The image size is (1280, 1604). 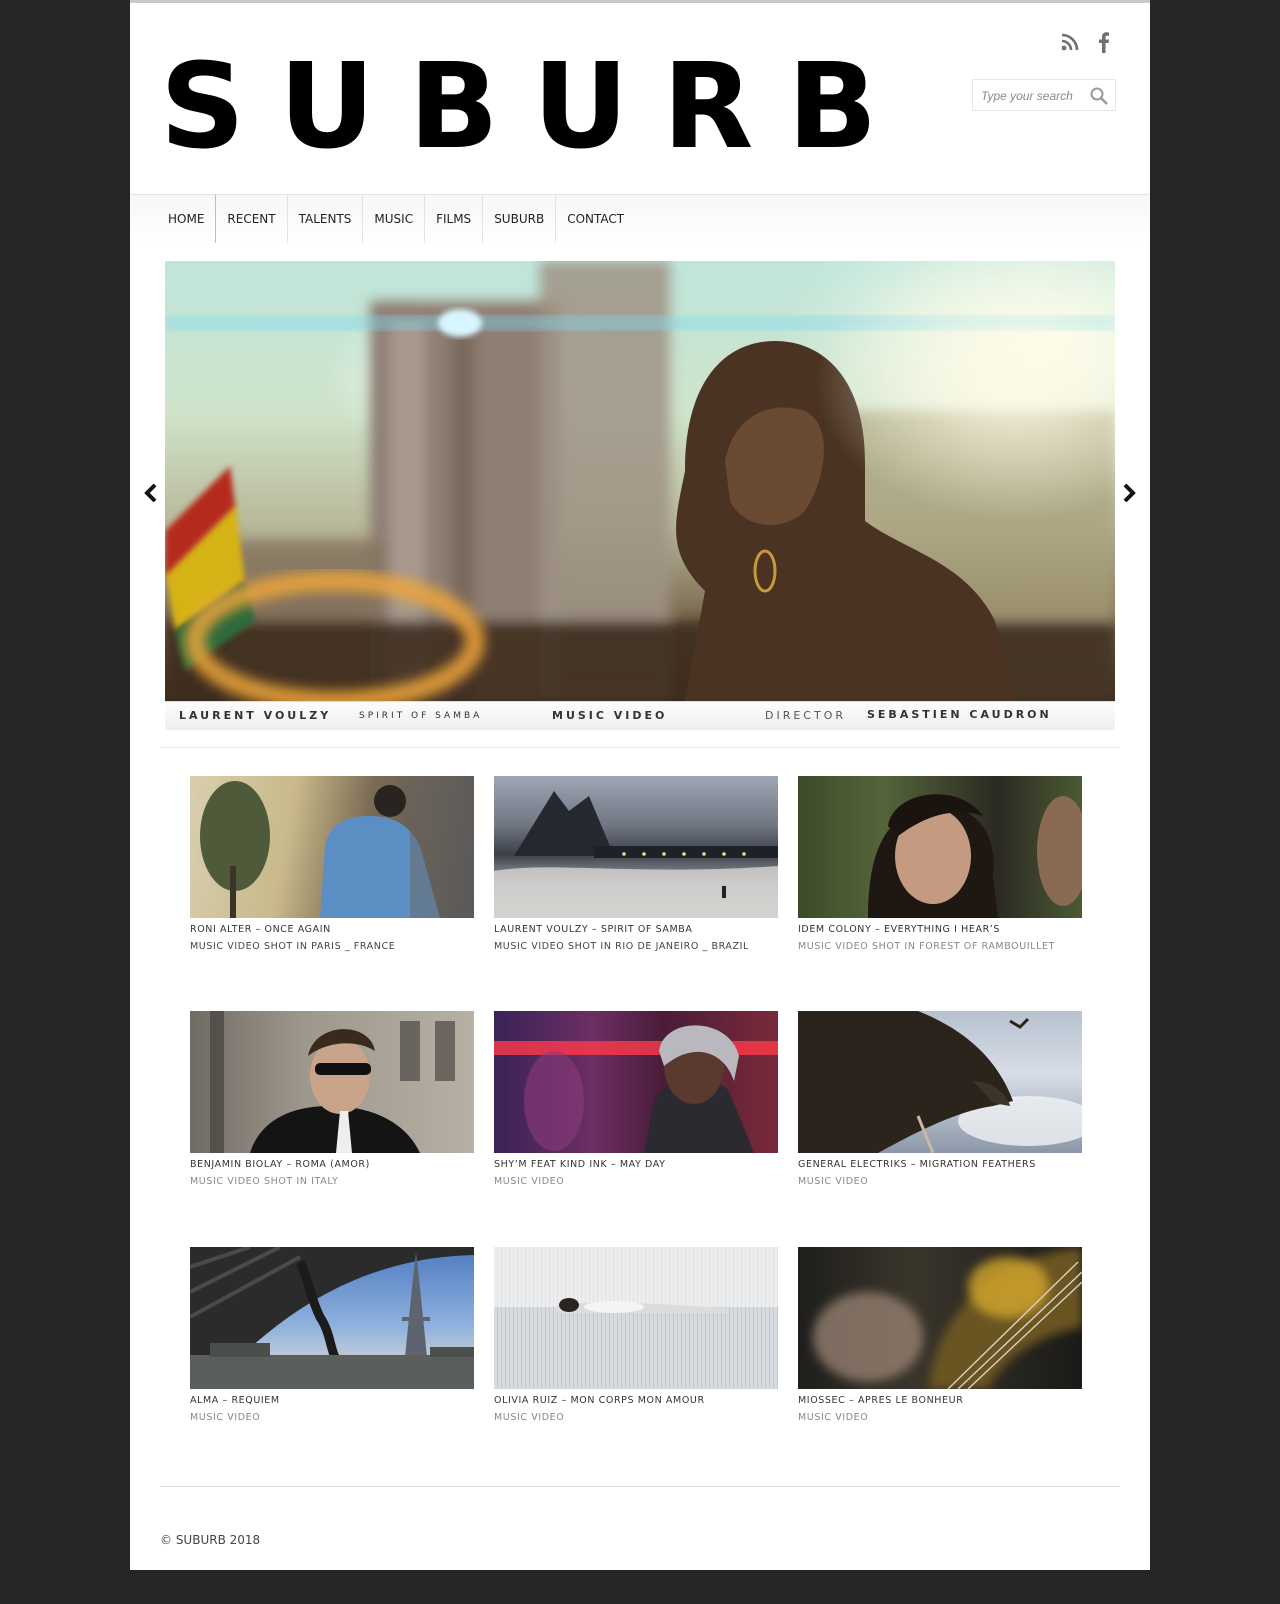 I want to click on grid-item-title: GENERAL ELECTRIKS – MIGRATION FEATHERS, so click(x=940, y=1164).